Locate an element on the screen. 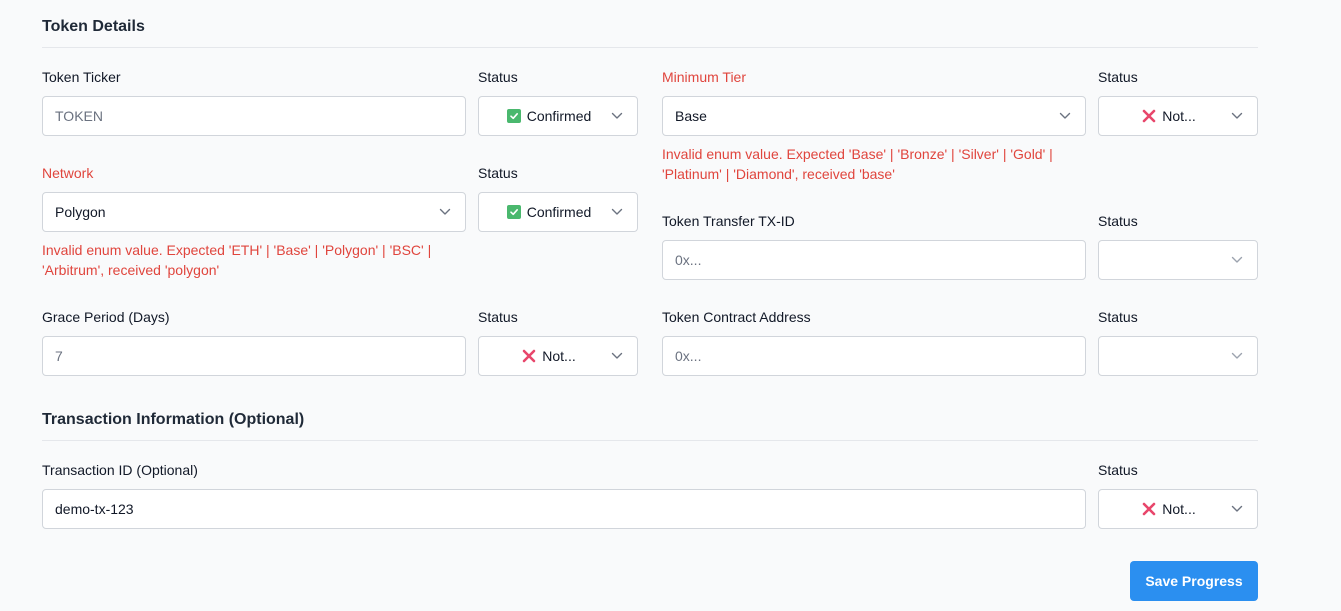 The image size is (1341, 611). token-ticker-status-label: Status is located at coordinates (498, 77).